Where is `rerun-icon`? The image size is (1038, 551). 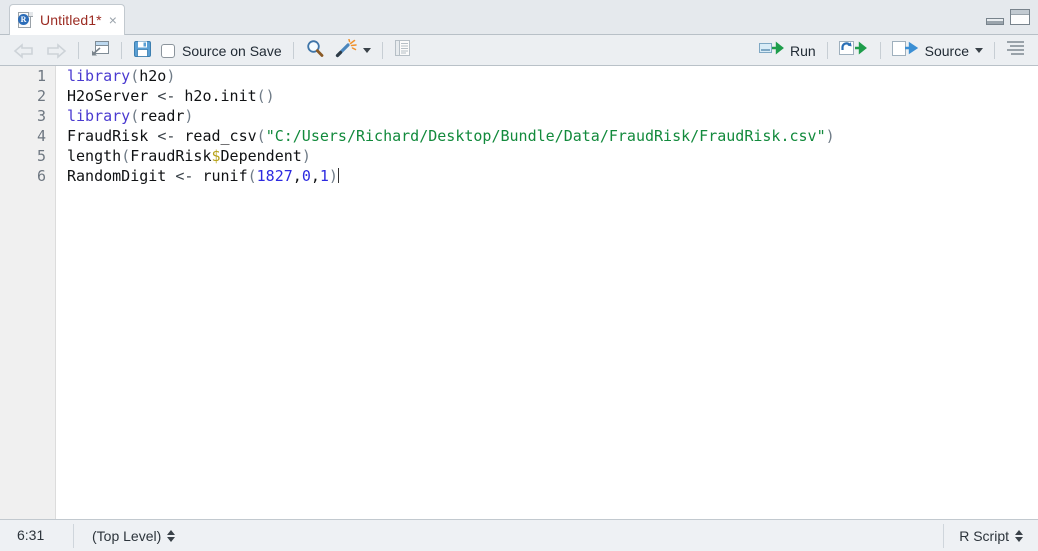
rerun-icon is located at coordinates (853, 51).